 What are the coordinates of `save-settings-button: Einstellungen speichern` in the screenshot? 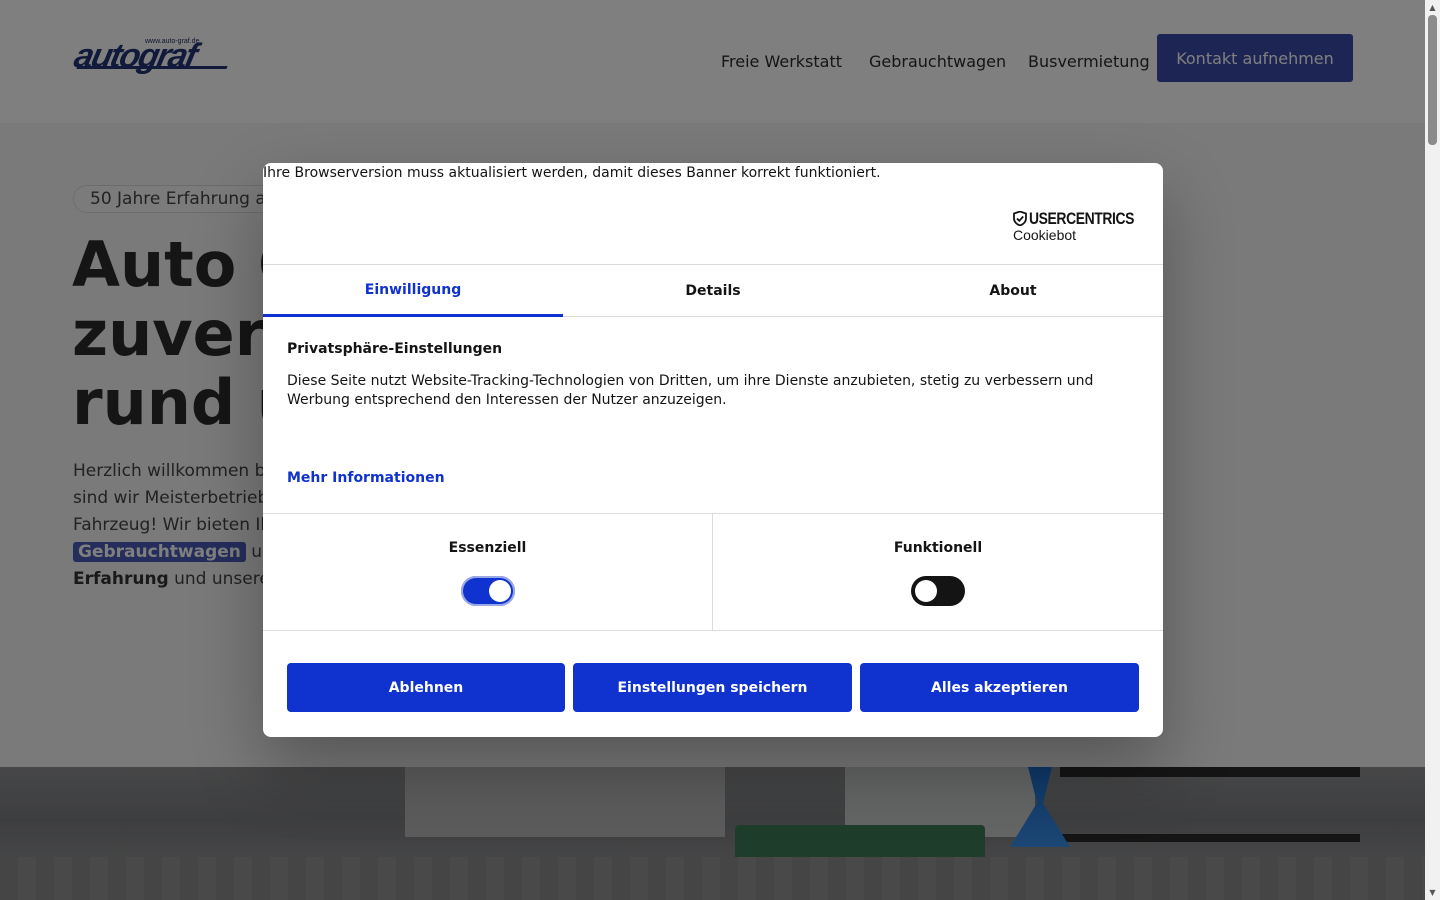 It's located at (712, 687).